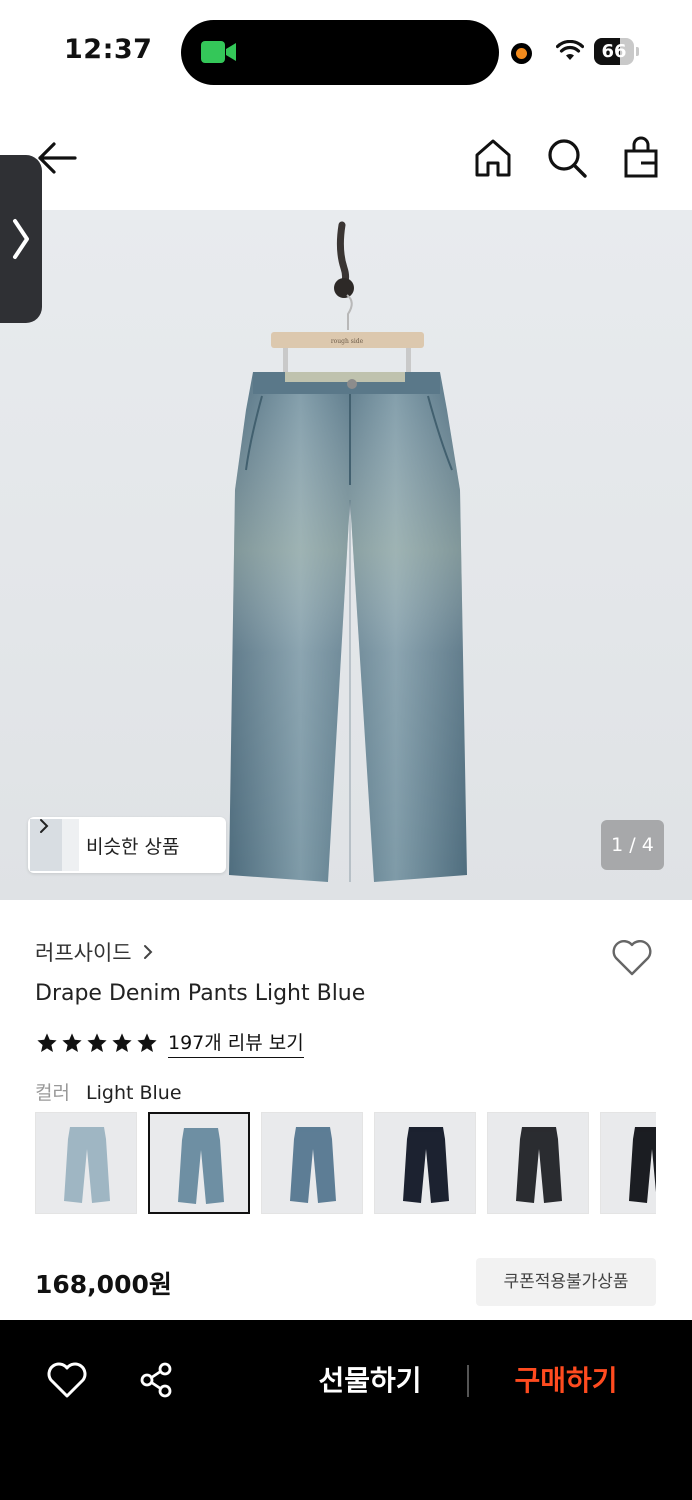 Image resolution: width=692 pixels, height=1500 pixels. I want to click on divider, so click(468, 1381).